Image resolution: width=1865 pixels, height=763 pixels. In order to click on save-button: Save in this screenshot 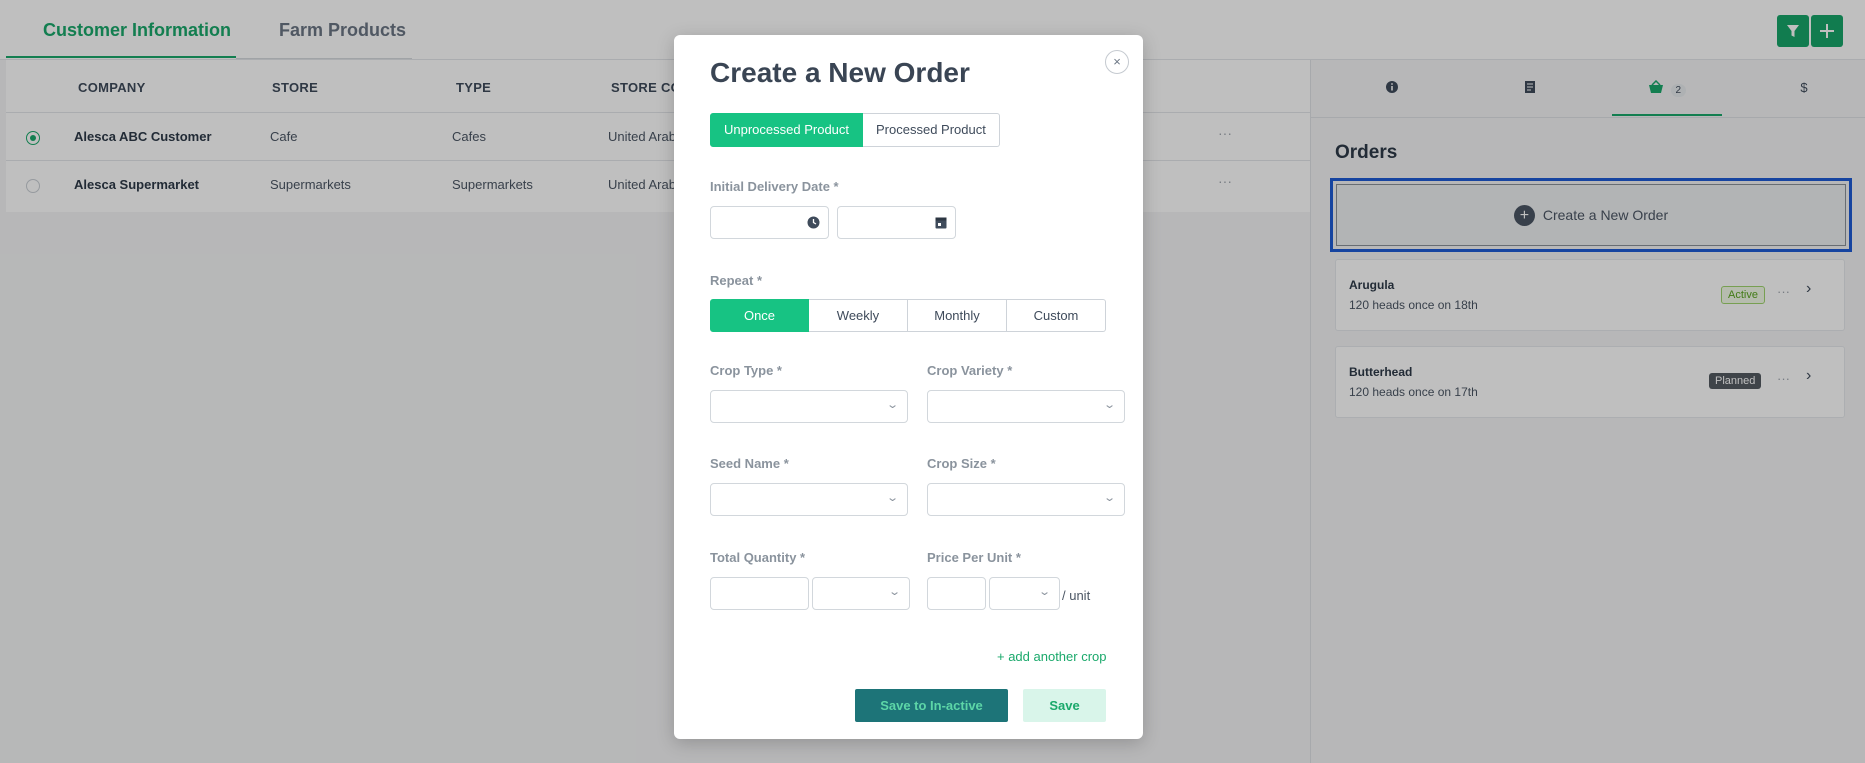, I will do `click(1064, 705)`.